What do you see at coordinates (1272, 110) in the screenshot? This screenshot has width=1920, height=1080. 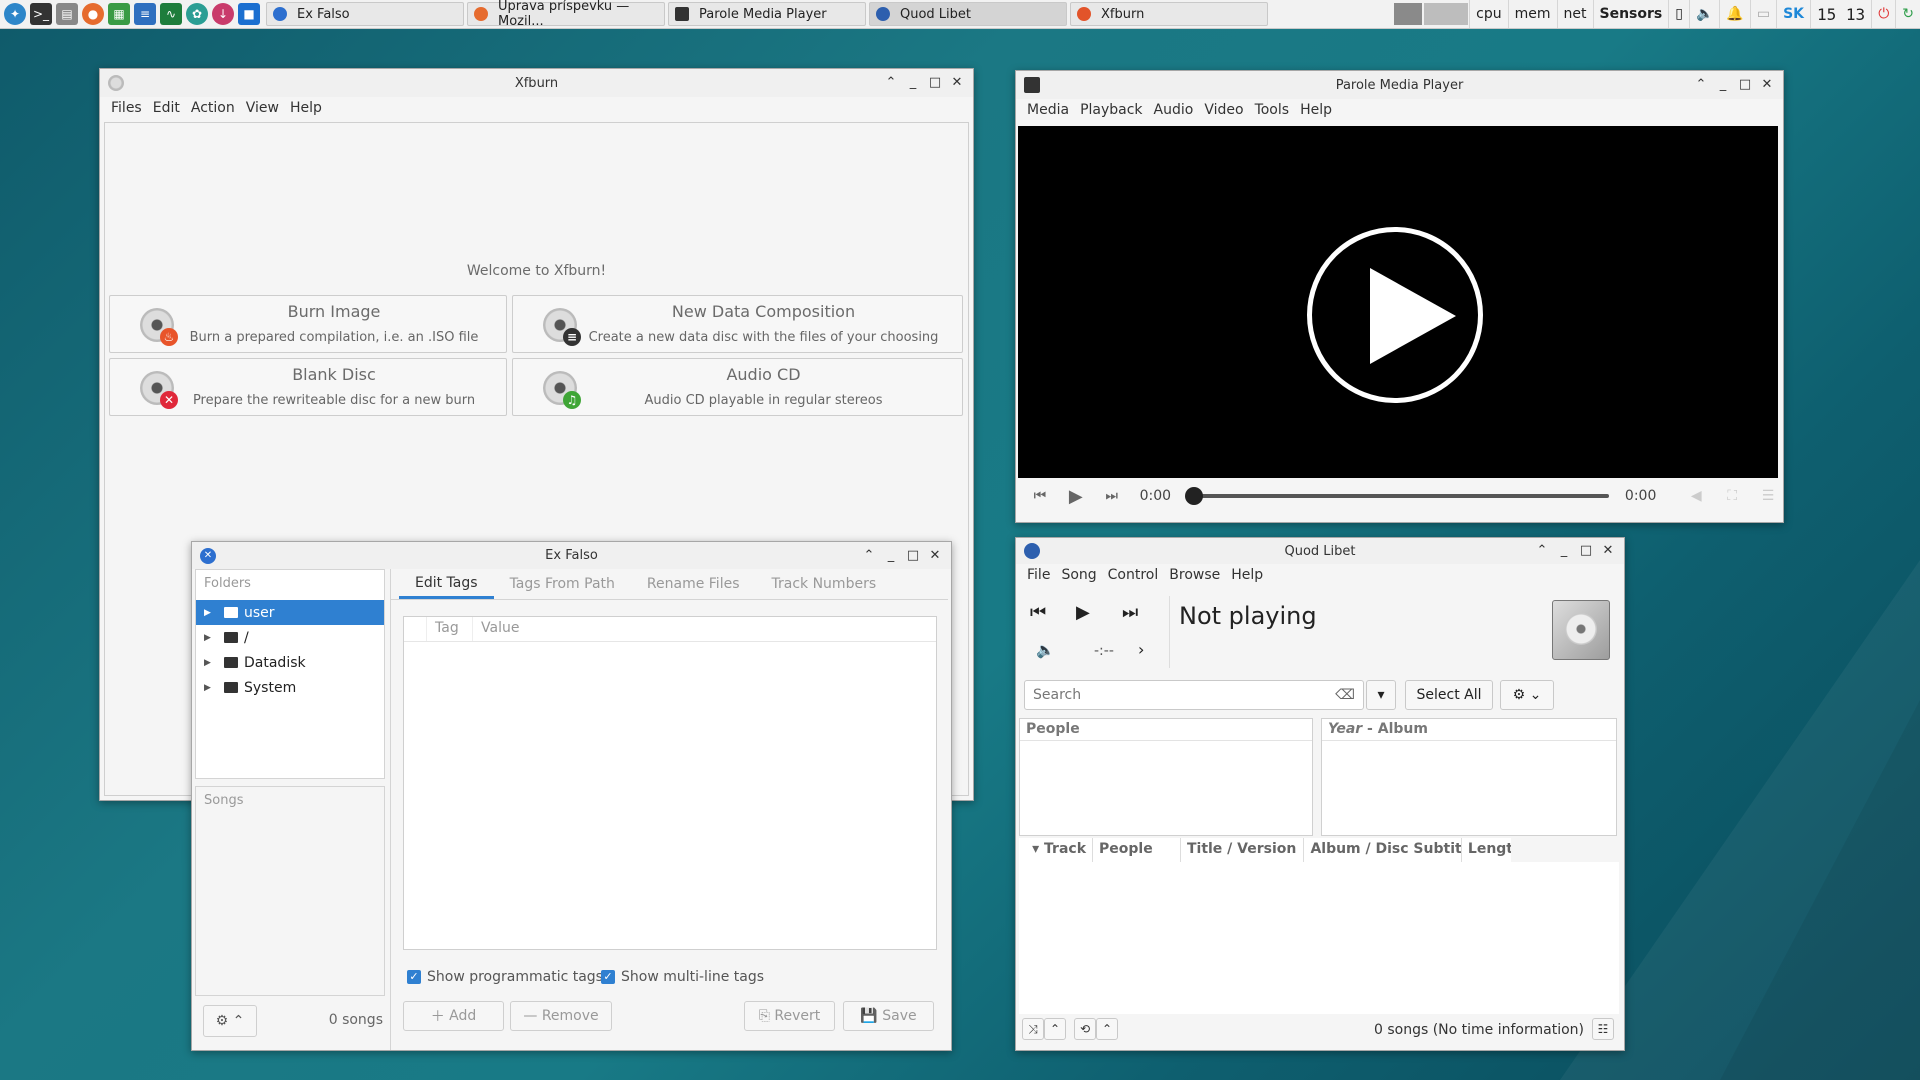 I see `menu-tools: Tools` at bounding box center [1272, 110].